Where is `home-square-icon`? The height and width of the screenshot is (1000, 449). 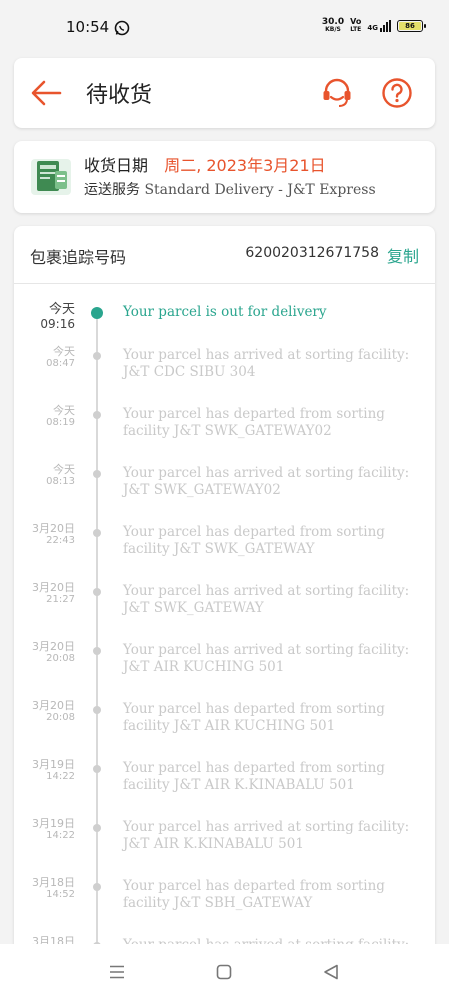 home-square-icon is located at coordinates (224, 972).